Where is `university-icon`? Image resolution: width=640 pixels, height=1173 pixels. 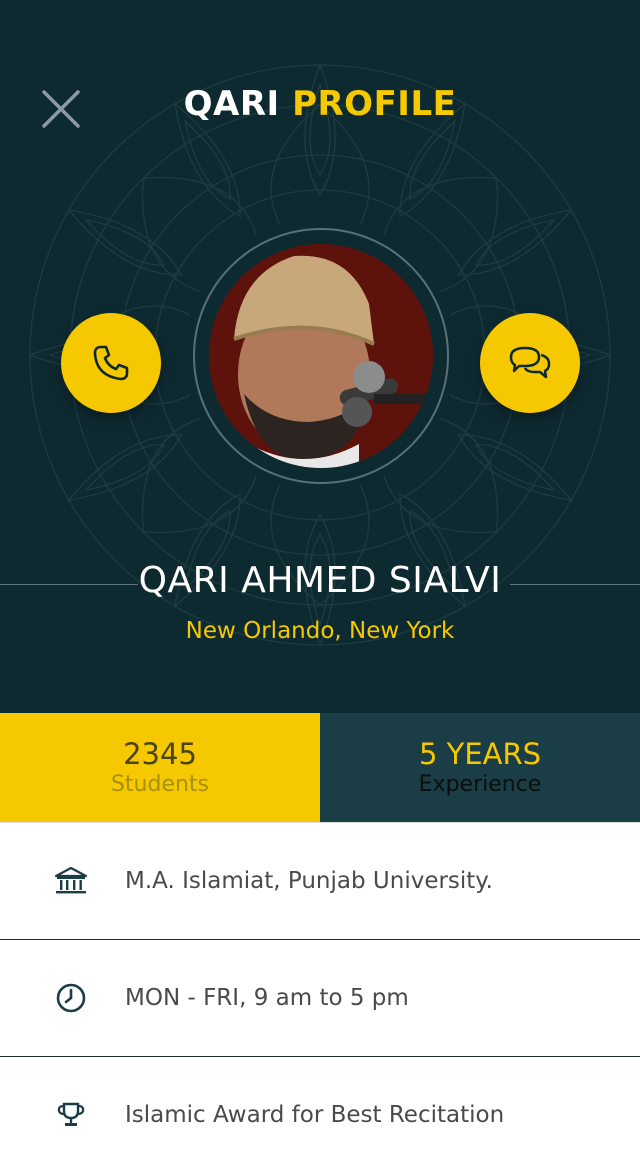 university-icon is located at coordinates (71, 881).